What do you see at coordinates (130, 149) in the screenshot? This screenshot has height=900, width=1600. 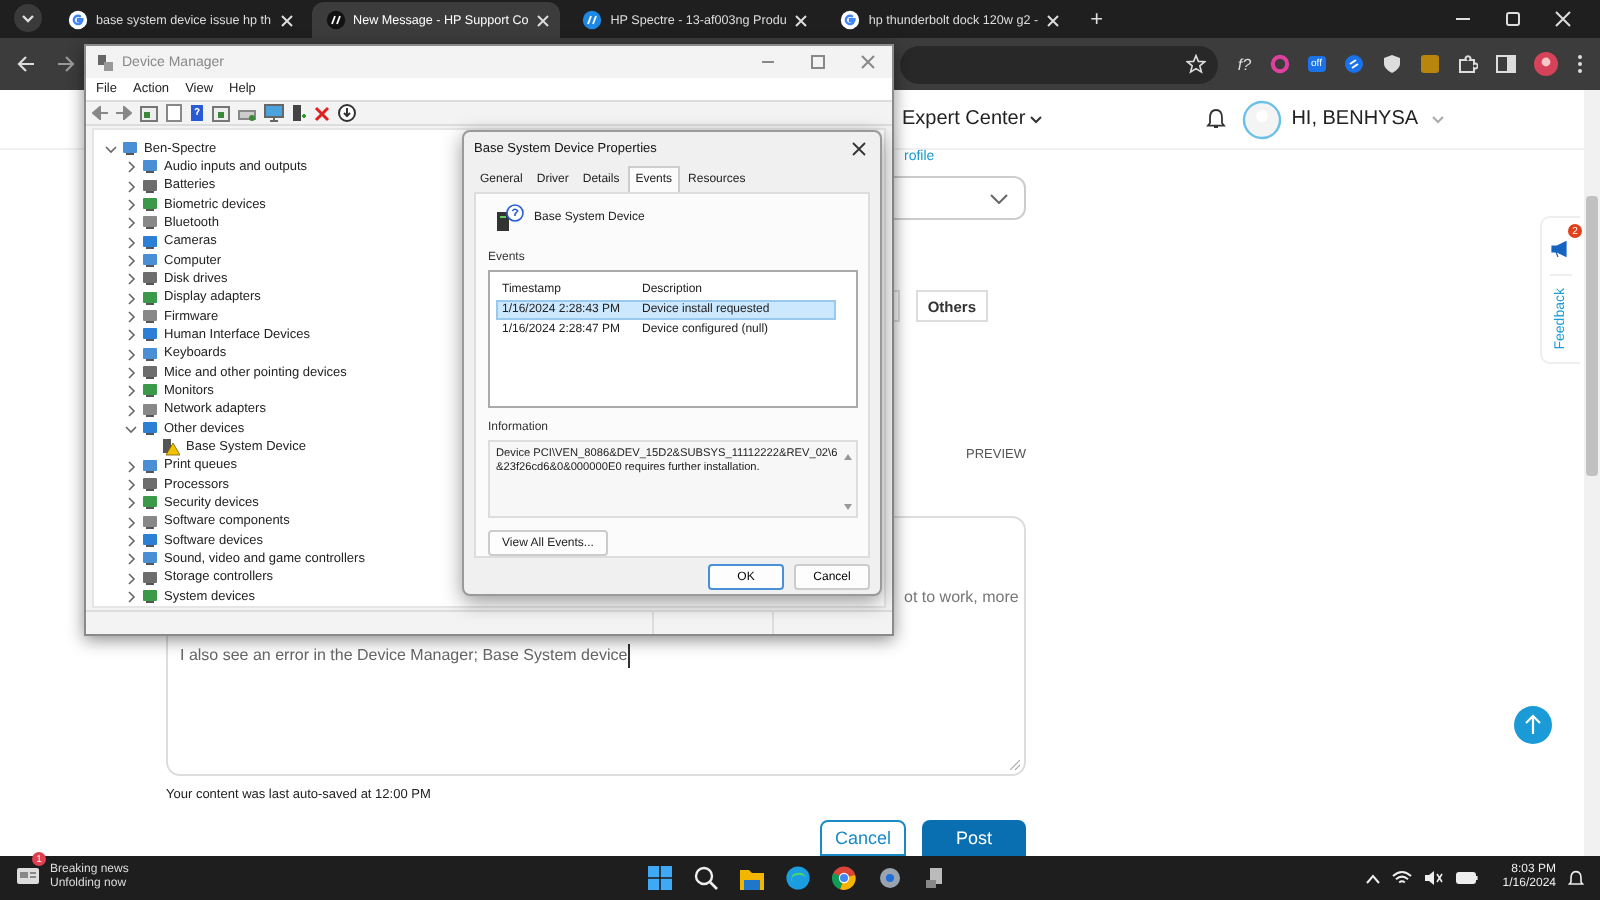 I see `device-icon` at bounding box center [130, 149].